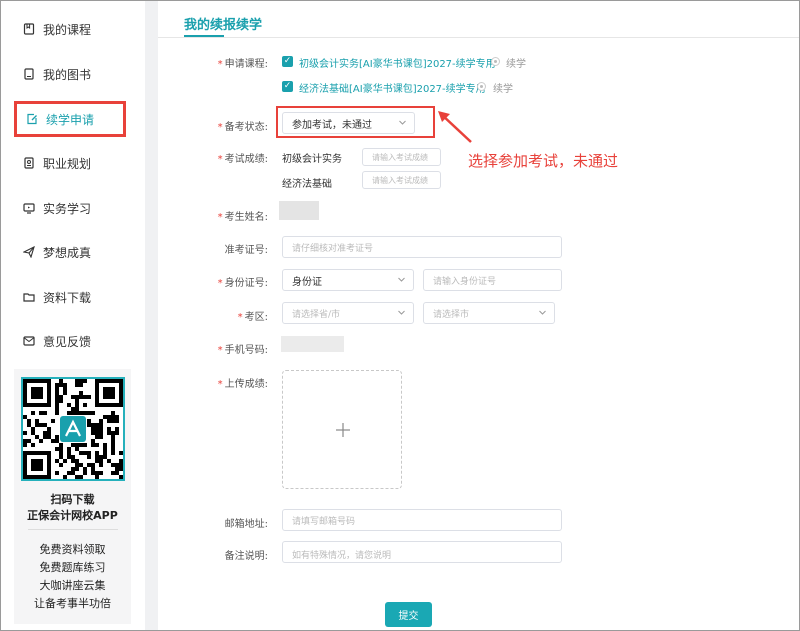 The image size is (800, 631). What do you see at coordinates (455, 127) in the screenshot?
I see `annotation-arrow-icon` at bounding box center [455, 127].